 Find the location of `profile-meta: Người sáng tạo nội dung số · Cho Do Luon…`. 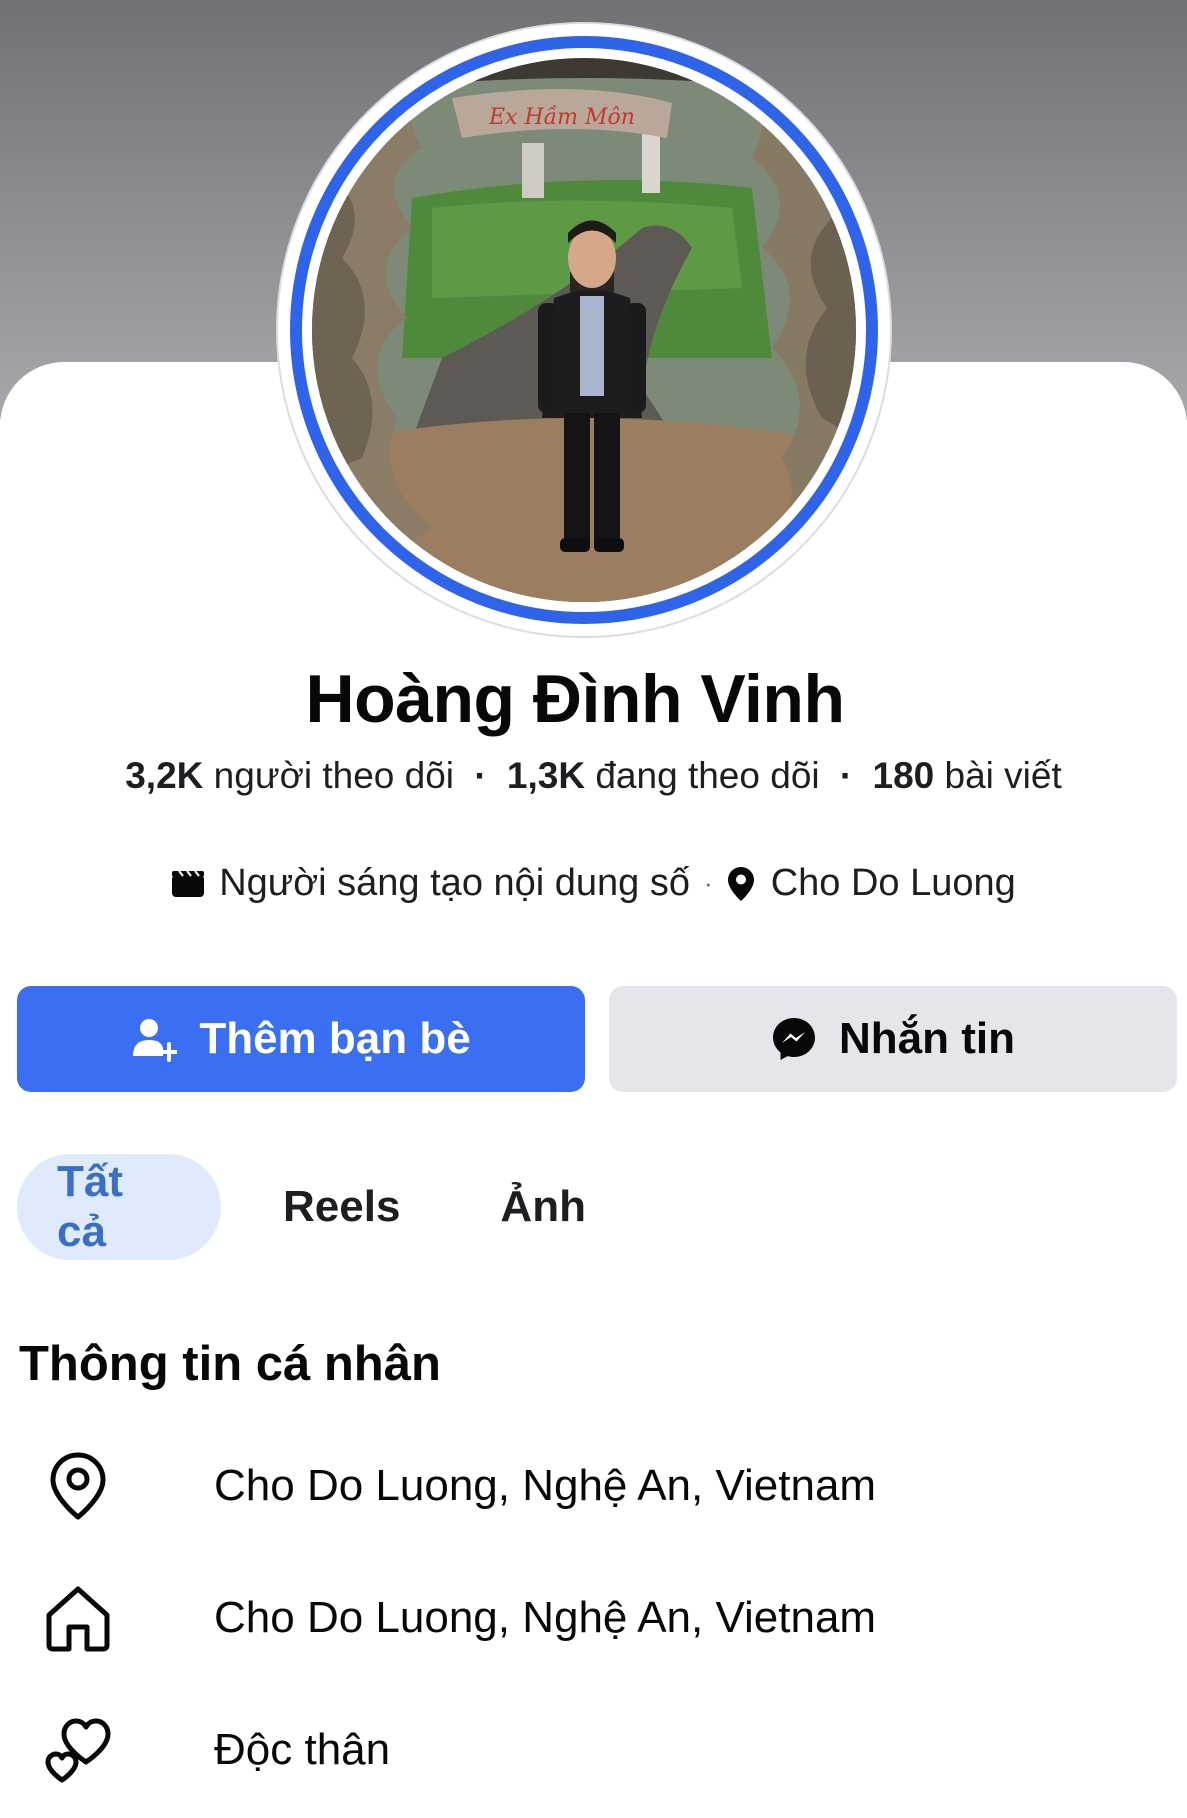

profile-meta: Người sáng tạo nội dung số · Cho Do Luon… is located at coordinates (593, 883).